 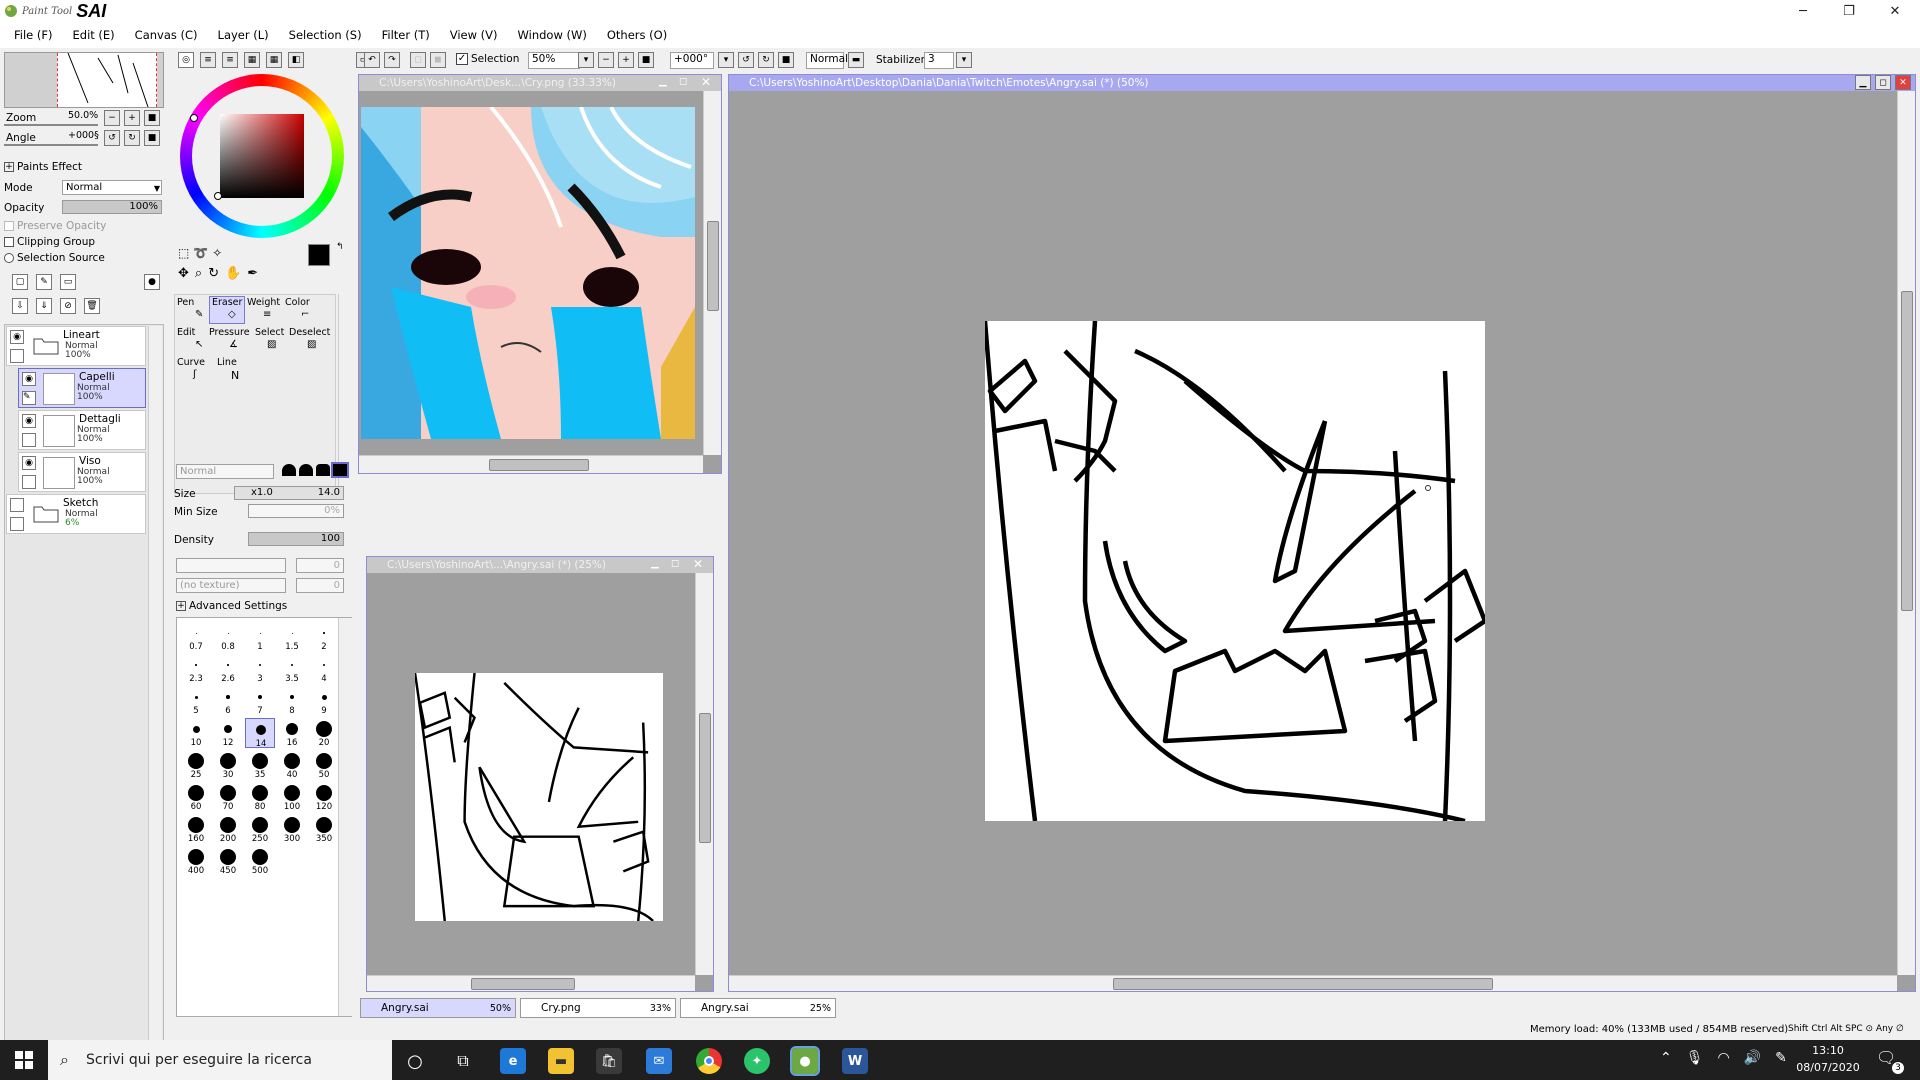 What do you see at coordinates (292, 669) in the screenshot?
I see `brush-size-preset: 3.5` at bounding box center [292, 669].